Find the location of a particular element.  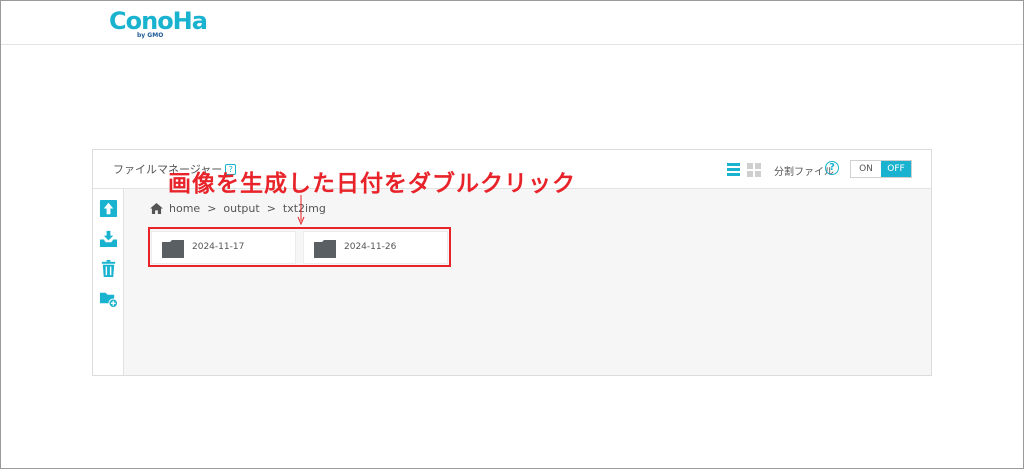

trash-icon is located at coordinates (108, 268).